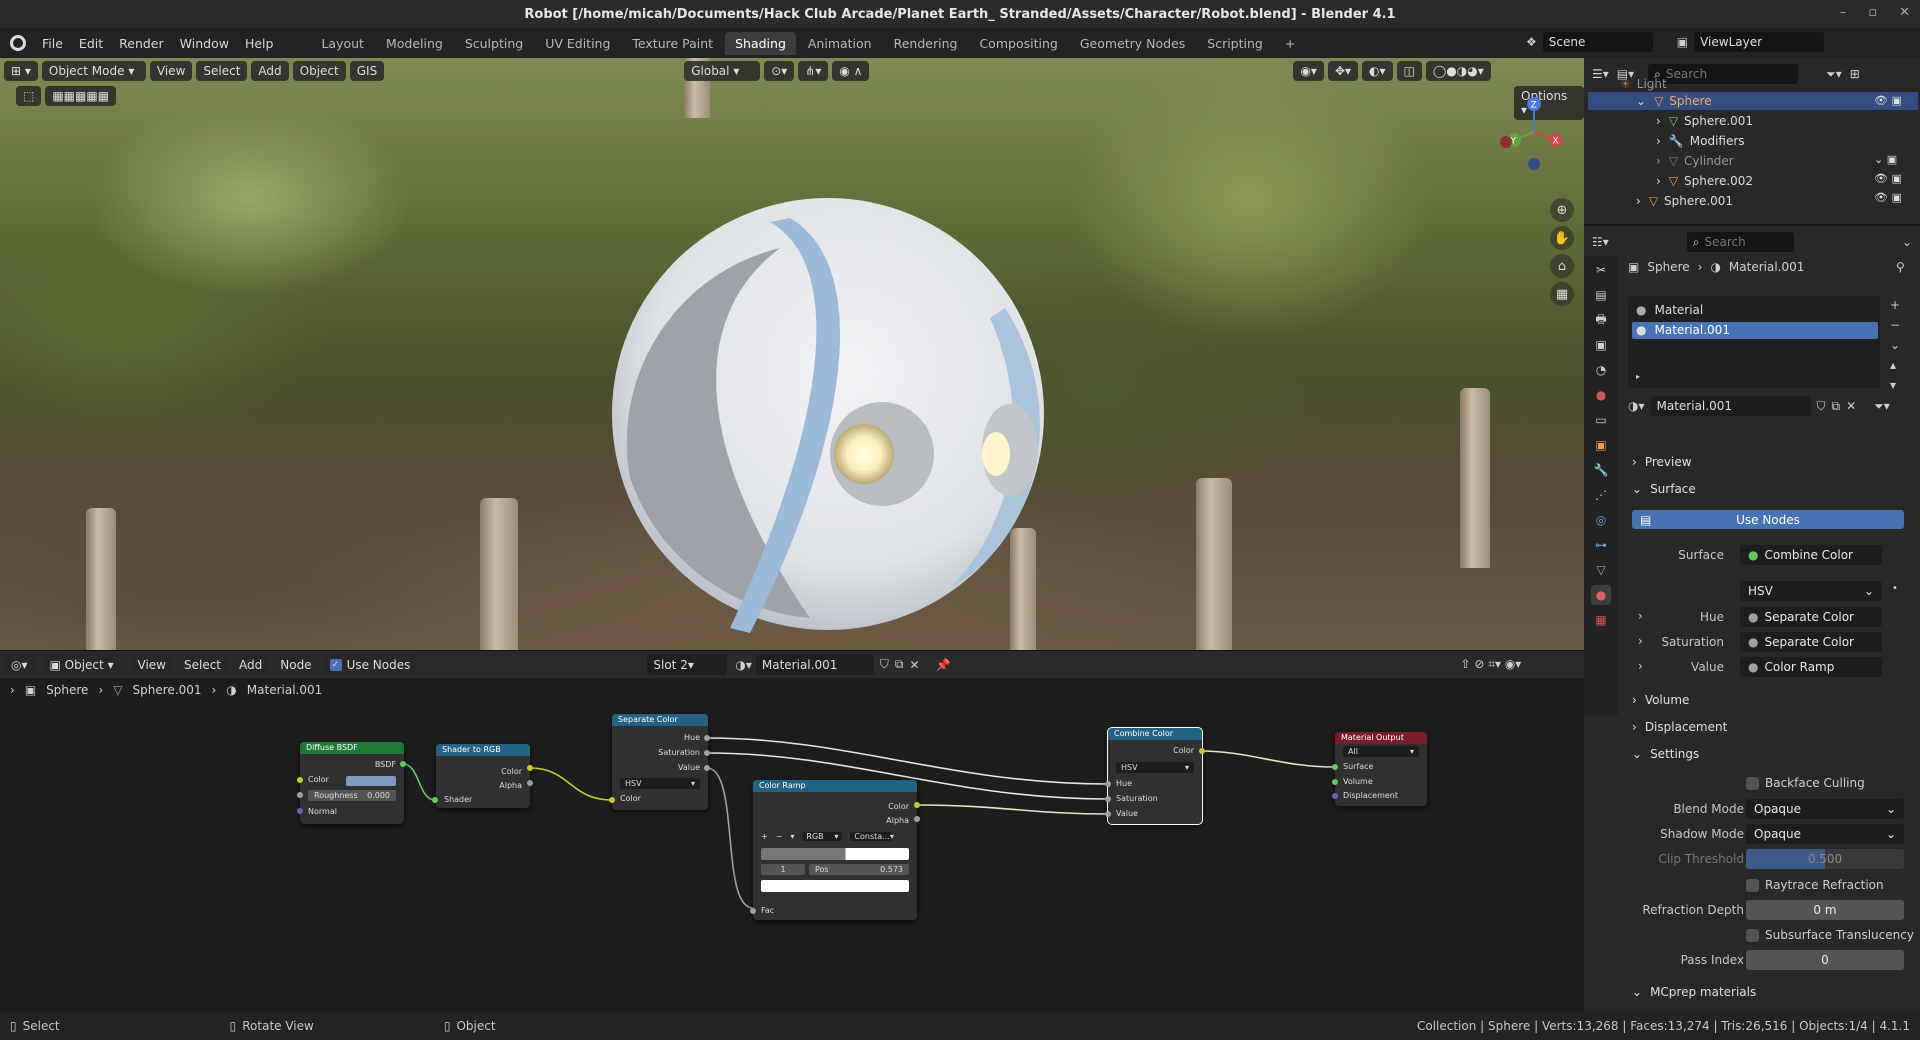  Describe the element at coordinates (1600, 242) in the screenshot. I see `properties-editor-icon: ☷▾` at that location.